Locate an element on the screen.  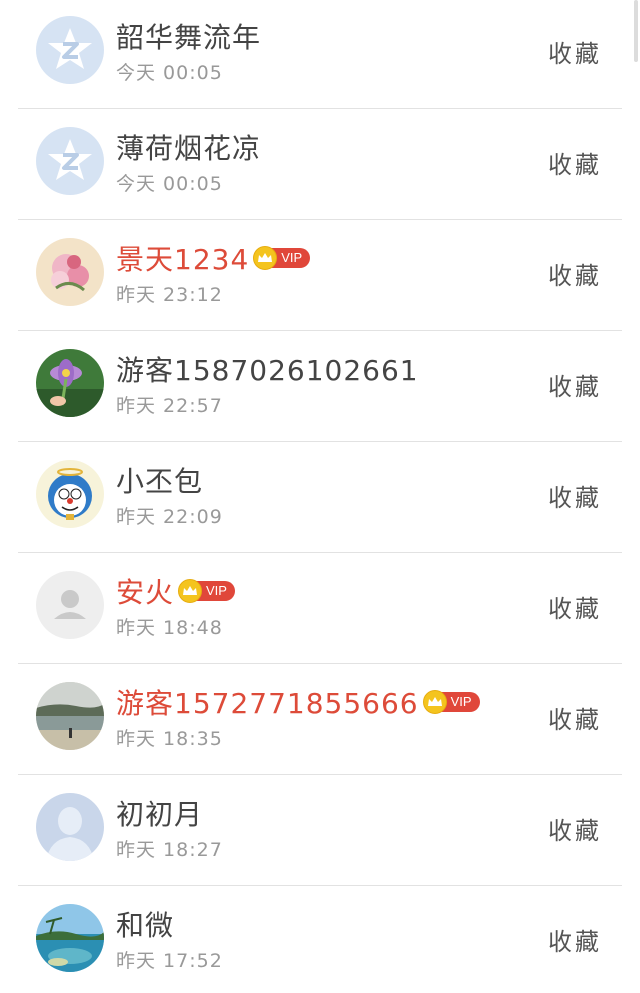
cartoon-avatar-image is located at coordinates (70, 494).